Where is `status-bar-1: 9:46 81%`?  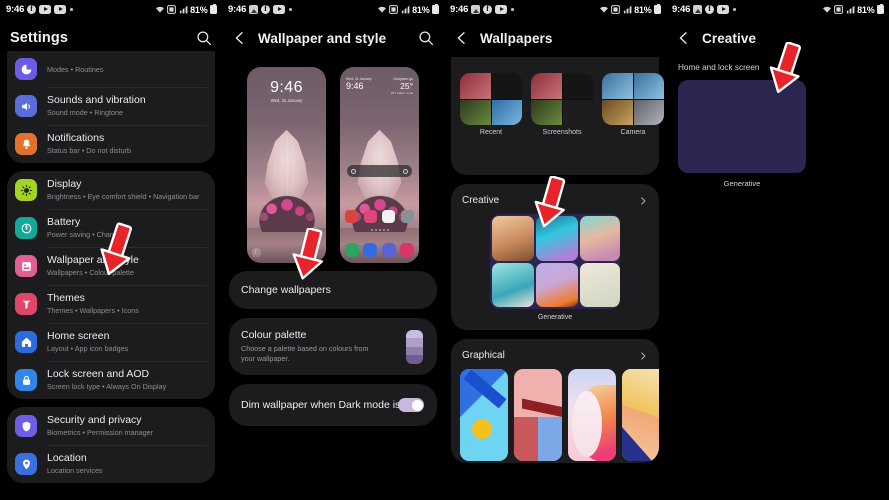
status-bar-1: 9:46 81% is located at coordinates (111, 9).